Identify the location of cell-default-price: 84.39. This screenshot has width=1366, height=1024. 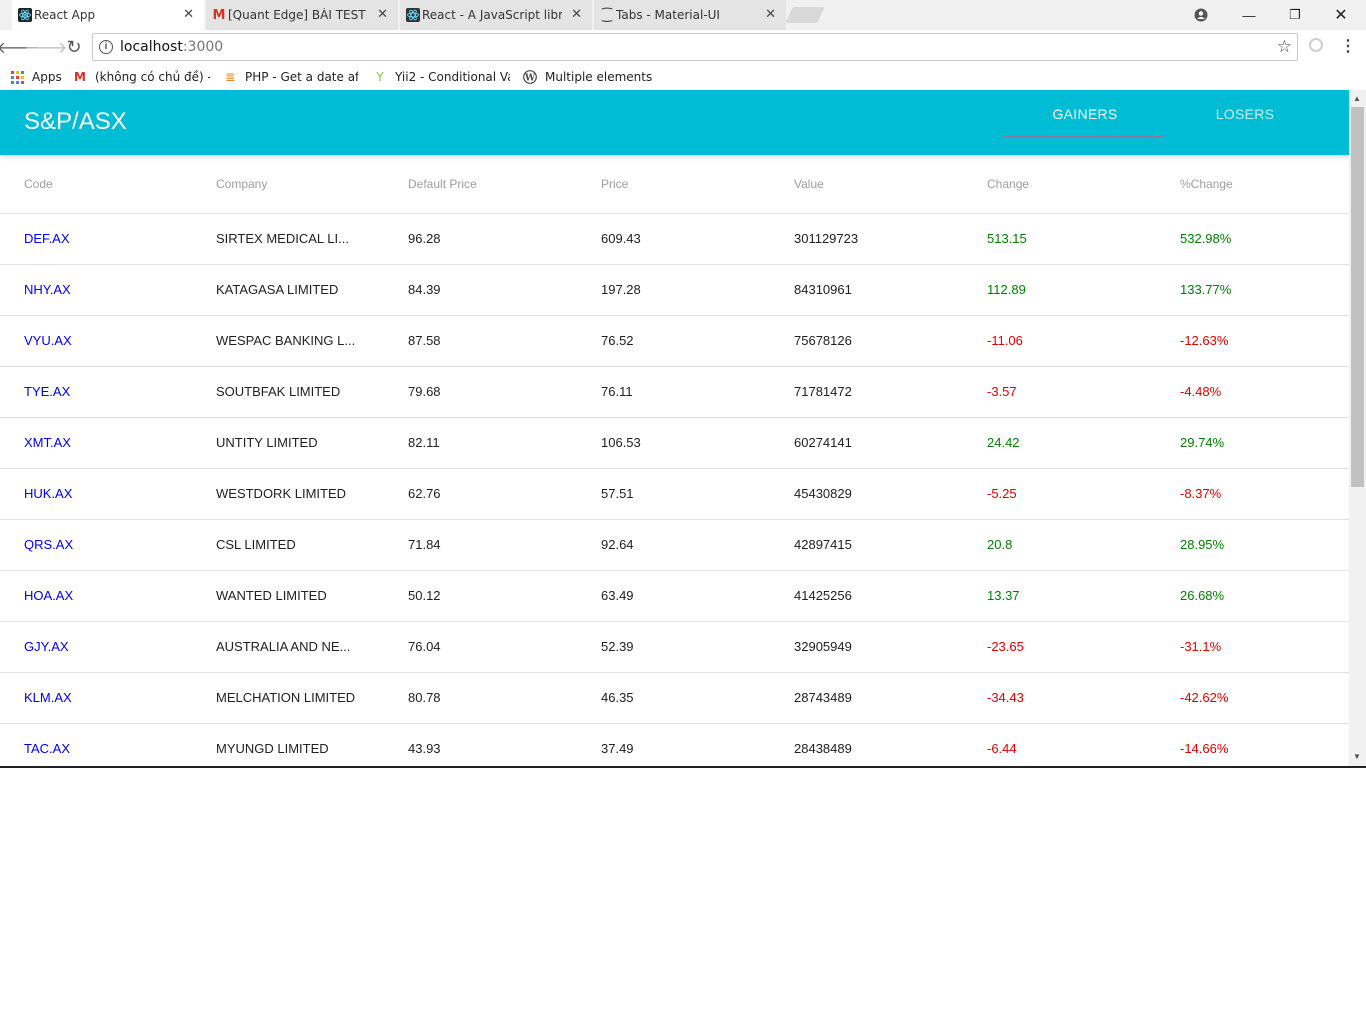
(424, 289).